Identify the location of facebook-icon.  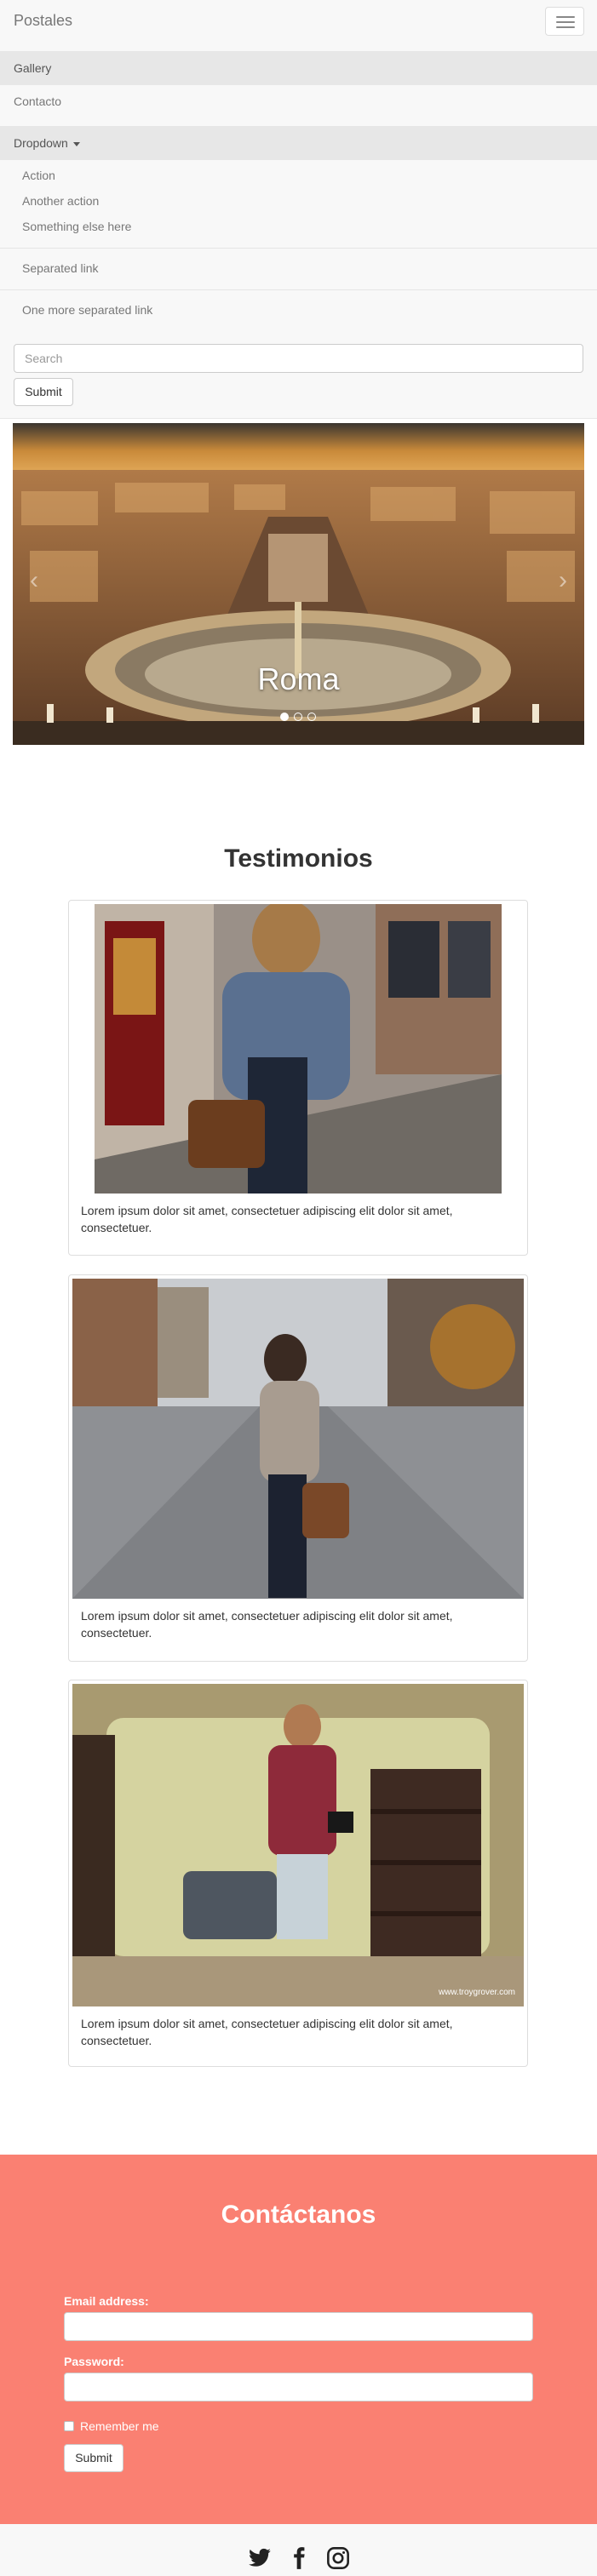
(299, 2558).